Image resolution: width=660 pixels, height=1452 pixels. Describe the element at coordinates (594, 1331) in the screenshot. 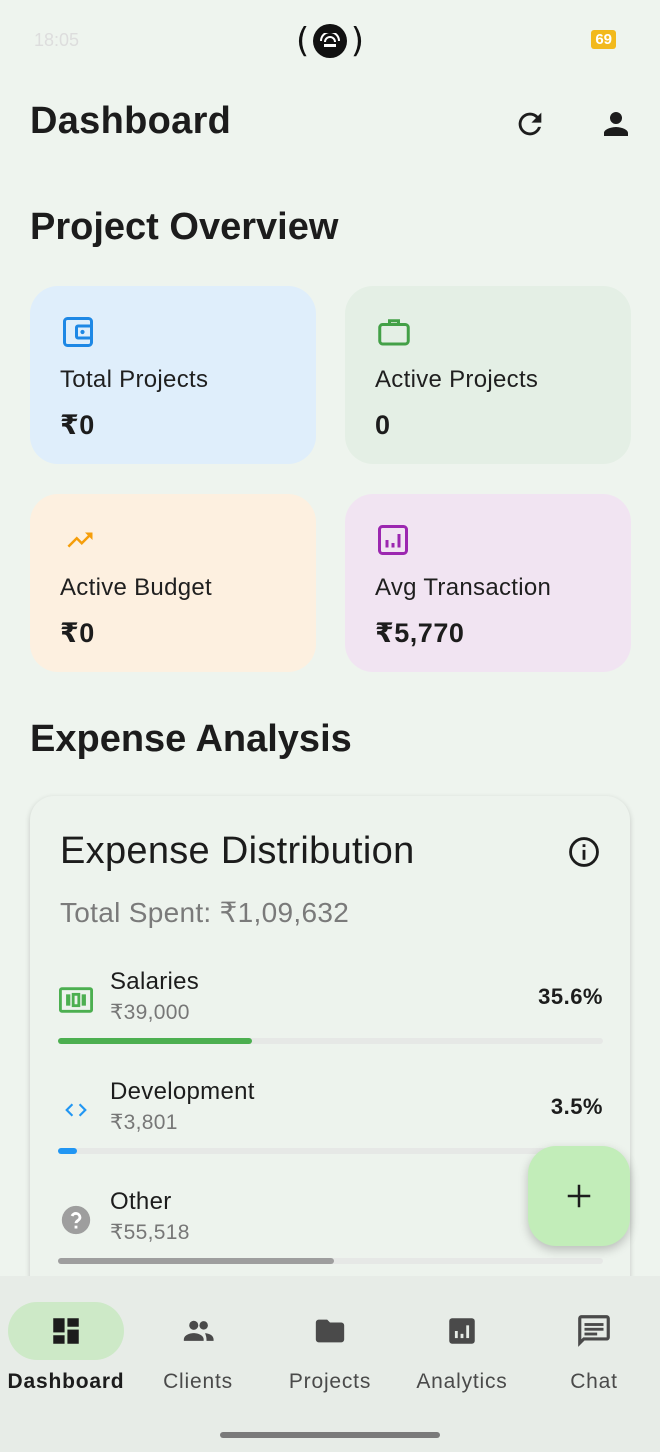

I see `chat-icon` at that location.